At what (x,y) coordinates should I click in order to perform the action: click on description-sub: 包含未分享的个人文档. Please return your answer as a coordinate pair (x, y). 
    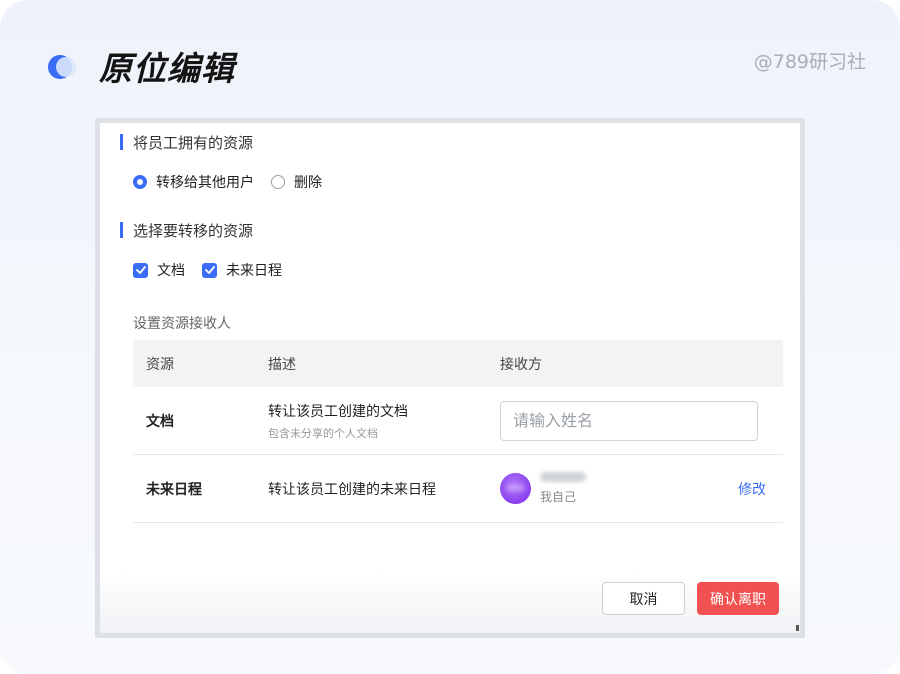
    Looking at the image, I should click on (323, 433).